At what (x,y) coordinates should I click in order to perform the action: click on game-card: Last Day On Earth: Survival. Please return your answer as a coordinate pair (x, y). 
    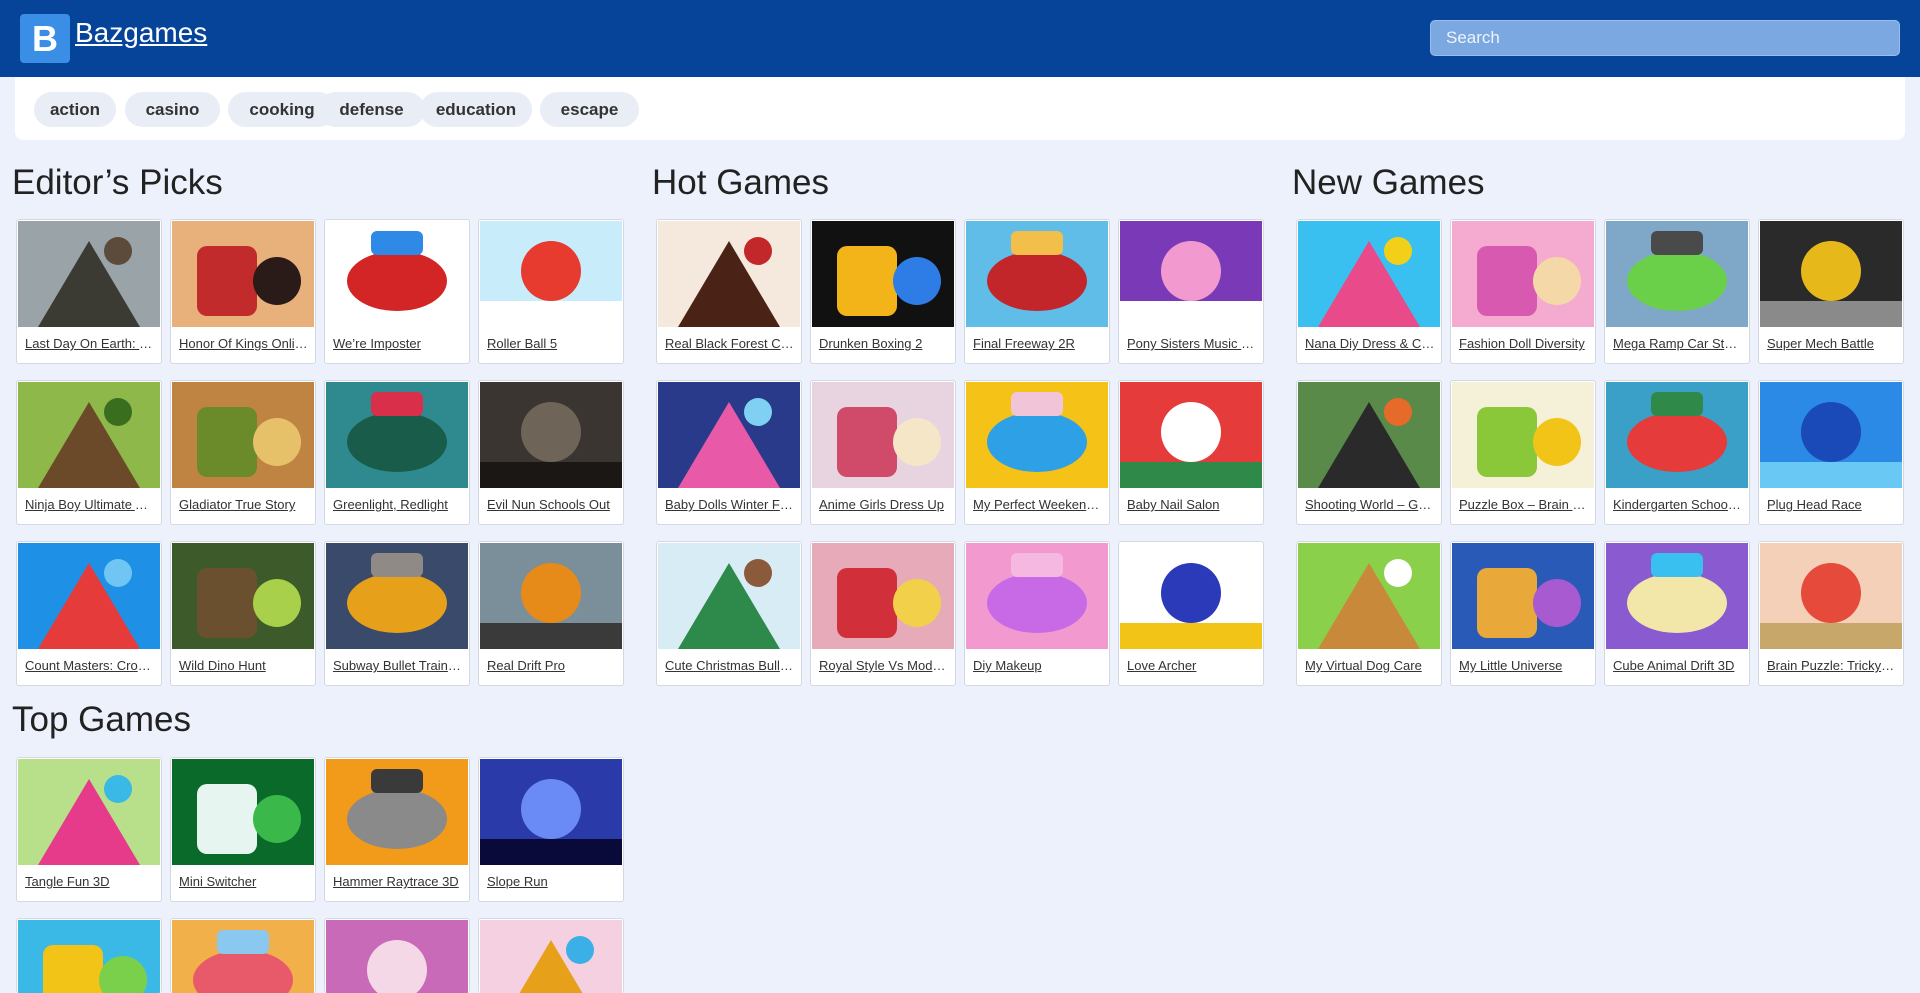
    Looking at the image, I should click on (89, 291).